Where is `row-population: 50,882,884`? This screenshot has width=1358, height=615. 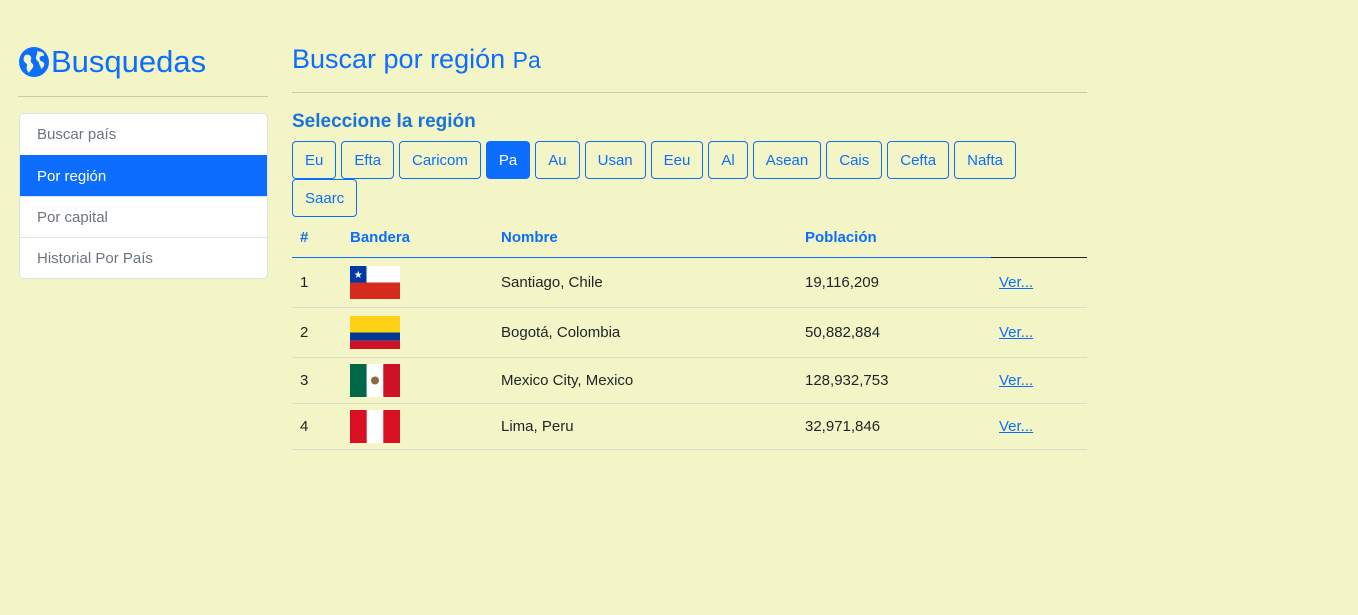 row-population: 50,882,884 is located at coordinates (894, 332).